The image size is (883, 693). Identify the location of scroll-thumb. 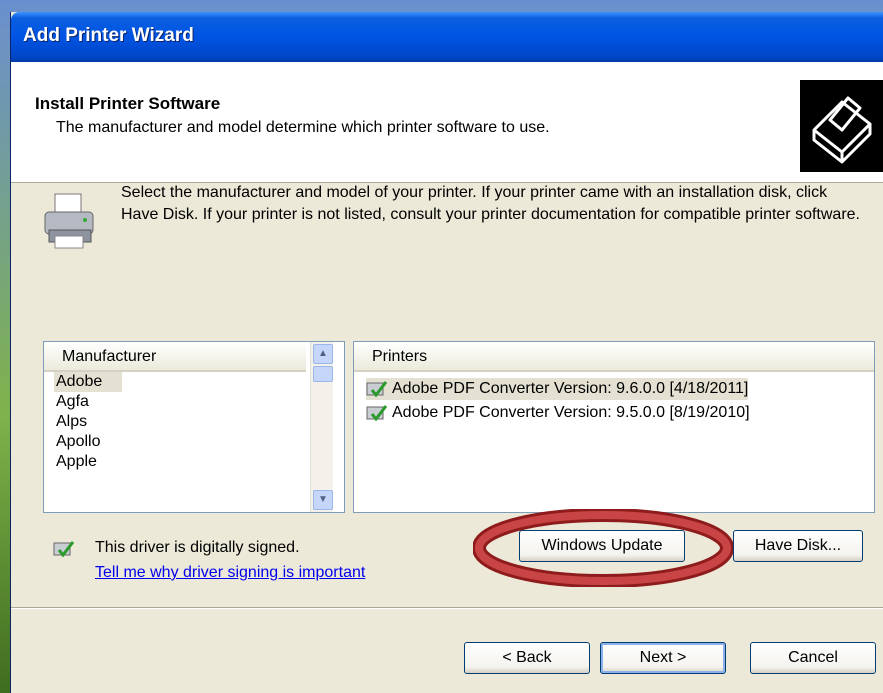
(323, 374).